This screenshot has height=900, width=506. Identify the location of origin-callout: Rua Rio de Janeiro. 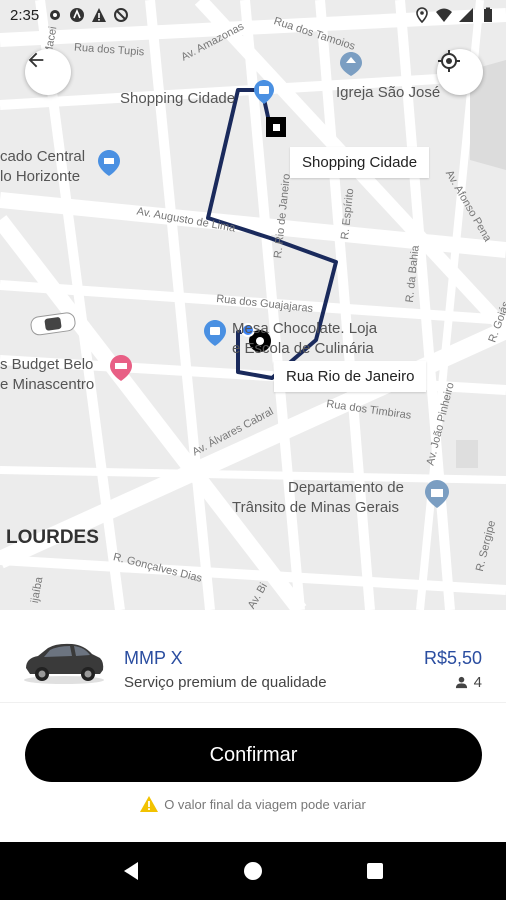
(350, 376).